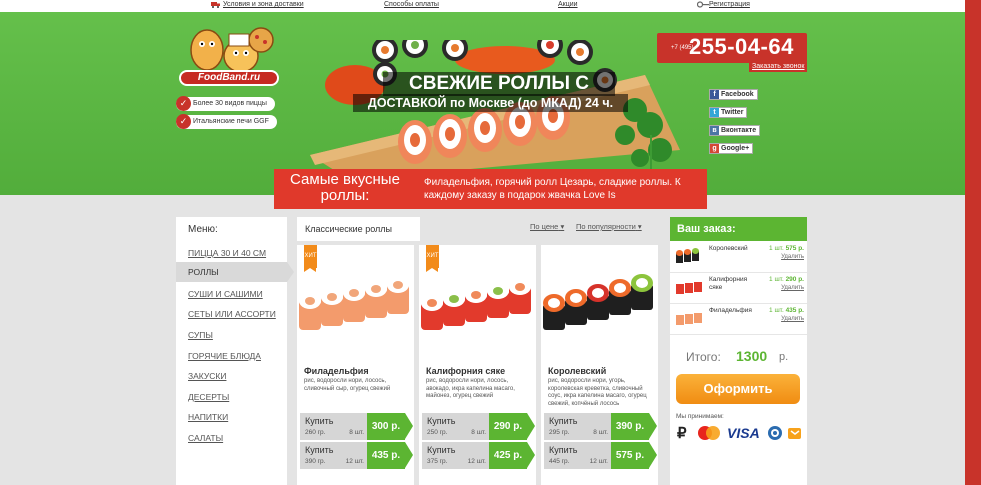 This screenshot has width=981, height=485. What do you see at coordinates (634, 455) in the screenshot?
I see `buy-price-button: 575 р.` at bounding box center [634, 455].